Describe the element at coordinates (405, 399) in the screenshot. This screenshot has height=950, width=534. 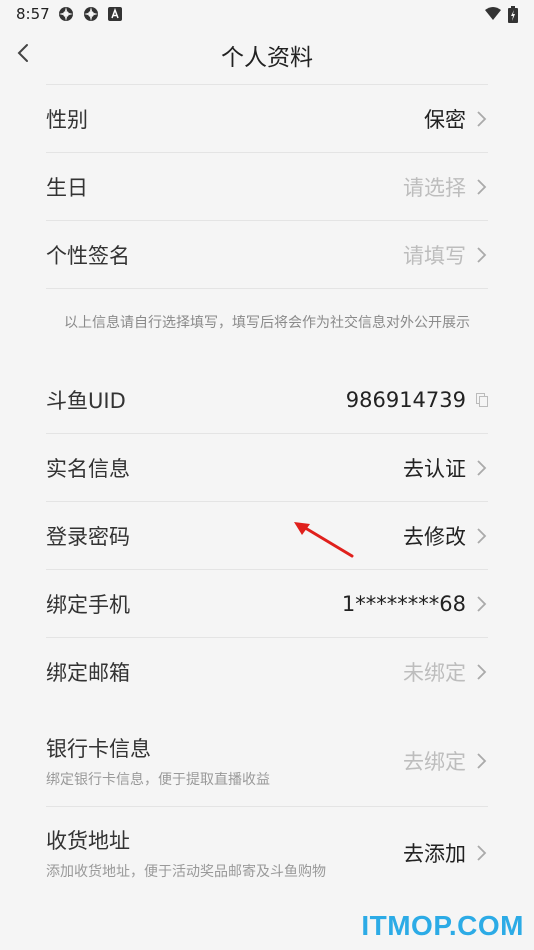
I see `uid-value: 986914739` at that location.